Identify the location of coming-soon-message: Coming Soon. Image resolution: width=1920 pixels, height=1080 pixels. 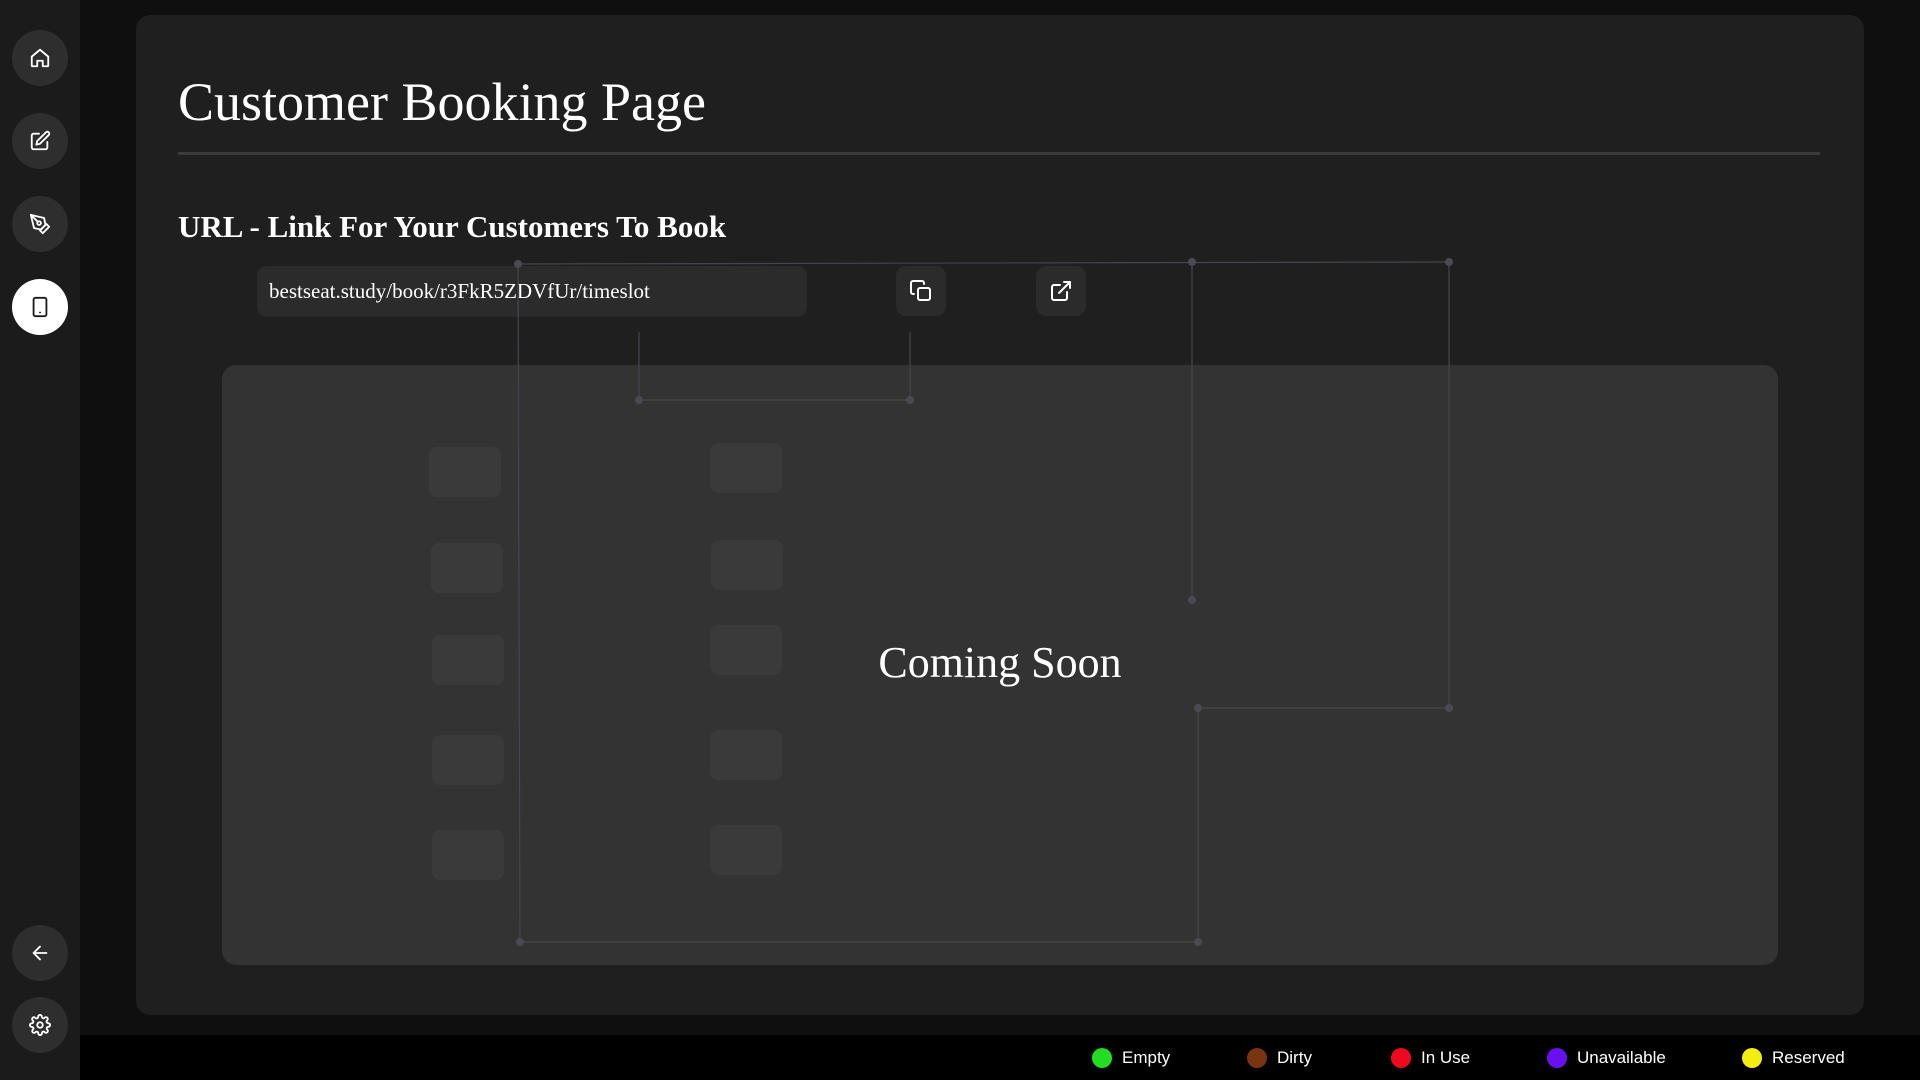
(1000, 662).